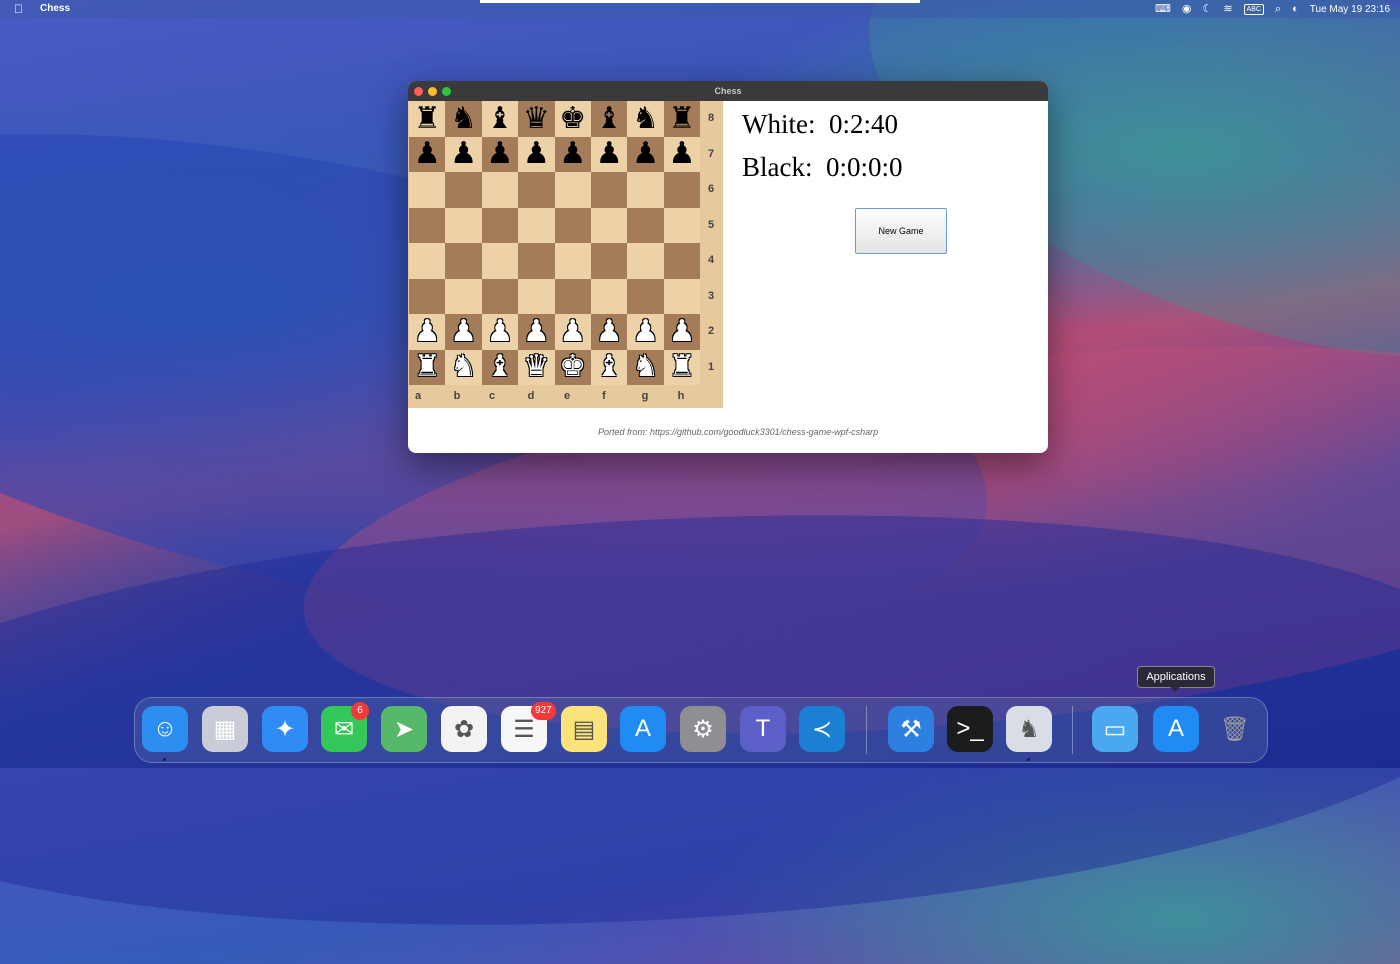  Describe the element at coordinates (682, 190) in the screenshot. I see `square-h6` at that location.